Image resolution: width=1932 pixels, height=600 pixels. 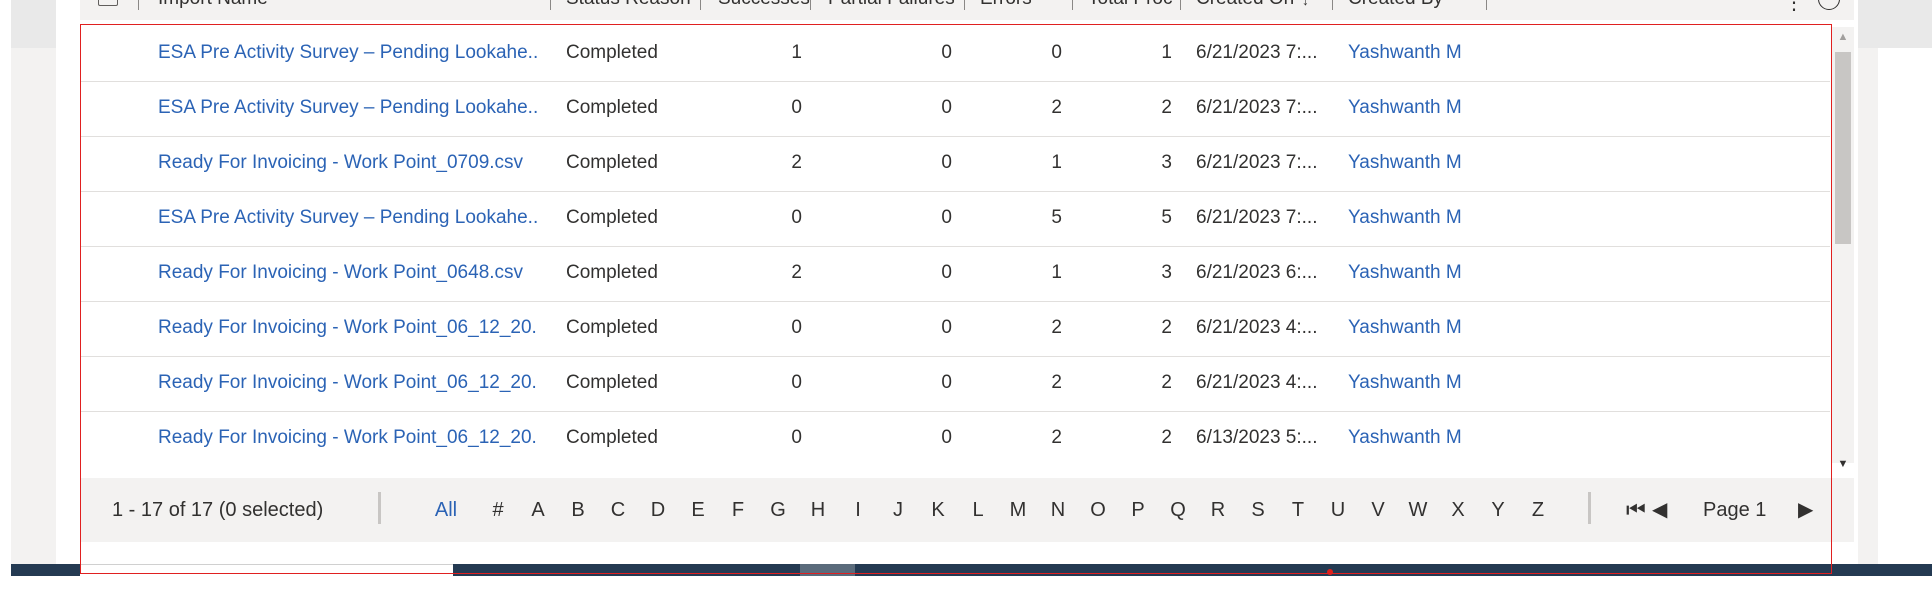 I want to click on jump-bar-q: Q, so click(x=1178, y=510).